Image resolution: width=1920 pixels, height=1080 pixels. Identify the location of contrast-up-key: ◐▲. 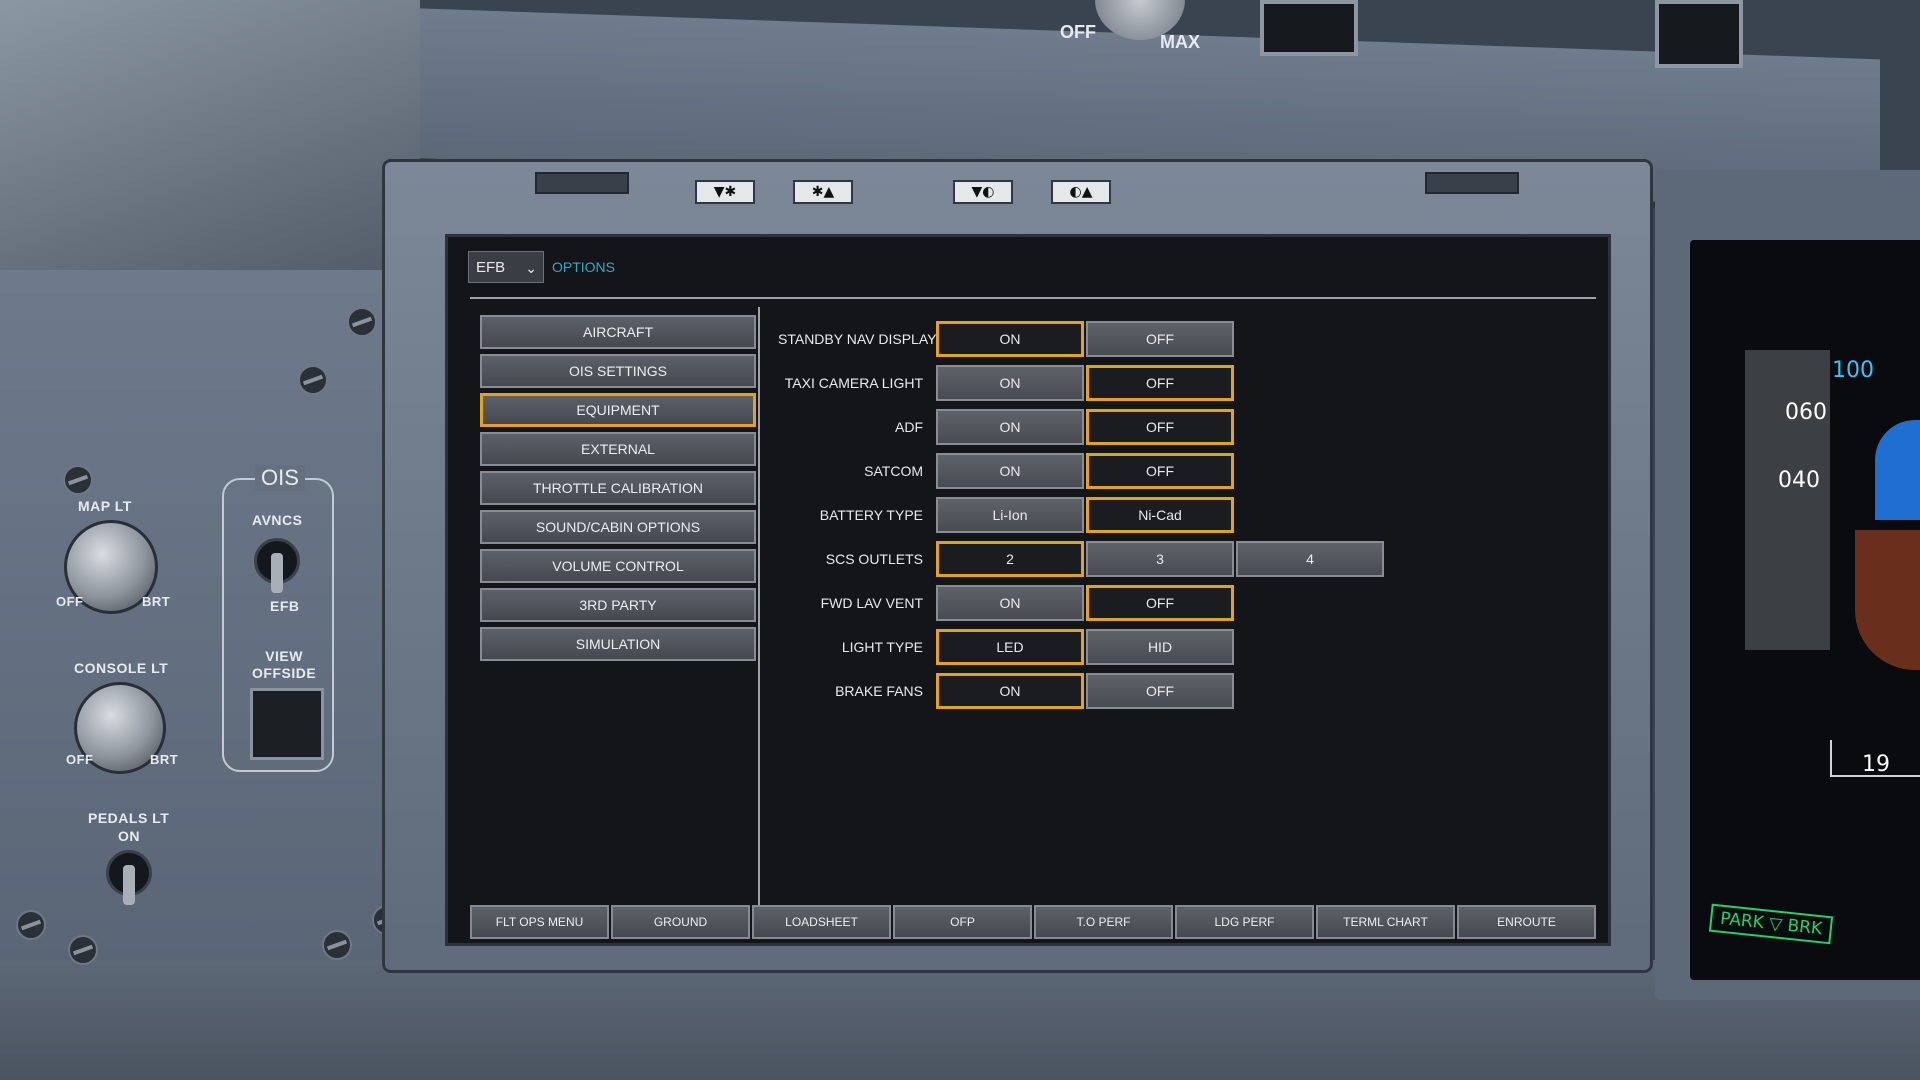
(1081, 192).